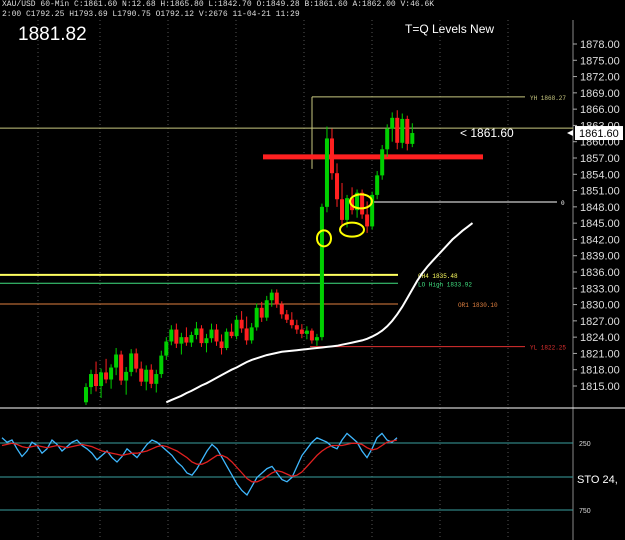  Describe the element at coordinates (548, 348) in the screenshot. I see `level-label: YL 1822.25` at that location.